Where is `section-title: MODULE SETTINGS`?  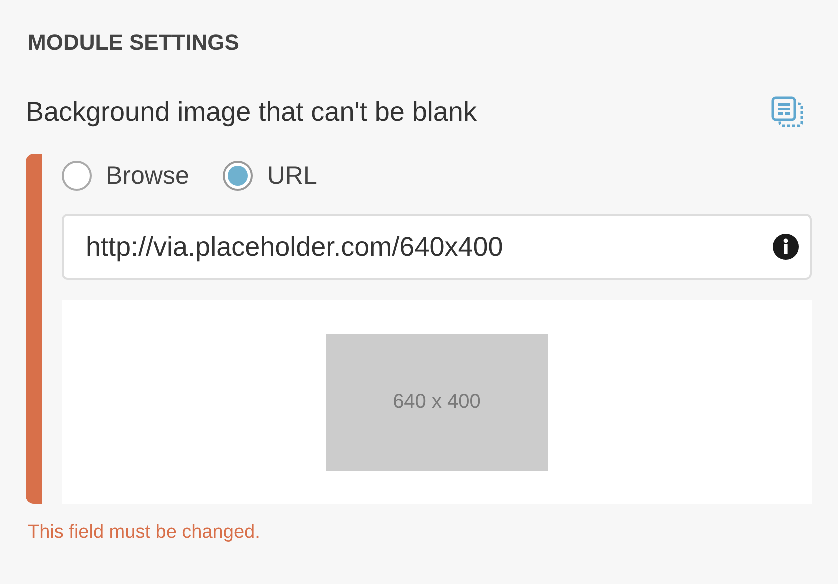
section-title: MODULE SETTINGS is located at coordinates (134, 43).